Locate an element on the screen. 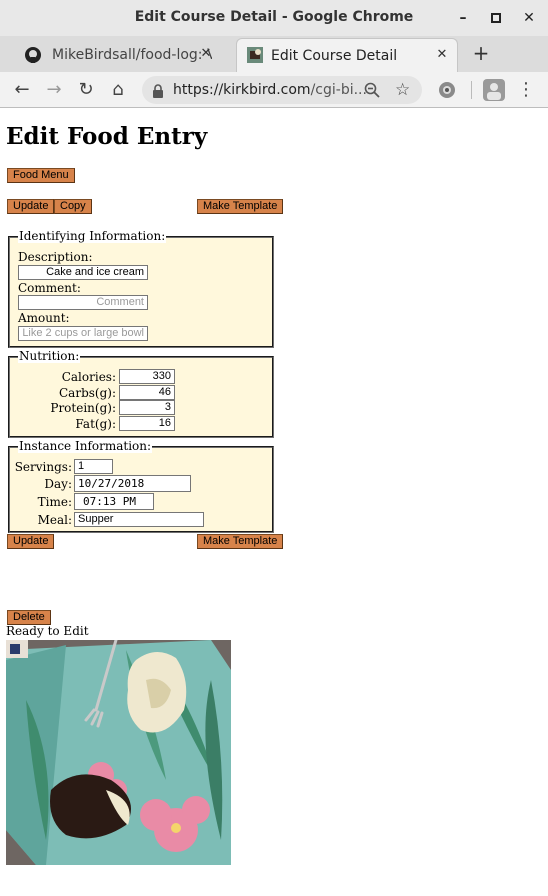 The height and width of the screenshot is (896, 548). extension-icon is located at coordinates (447, 92).